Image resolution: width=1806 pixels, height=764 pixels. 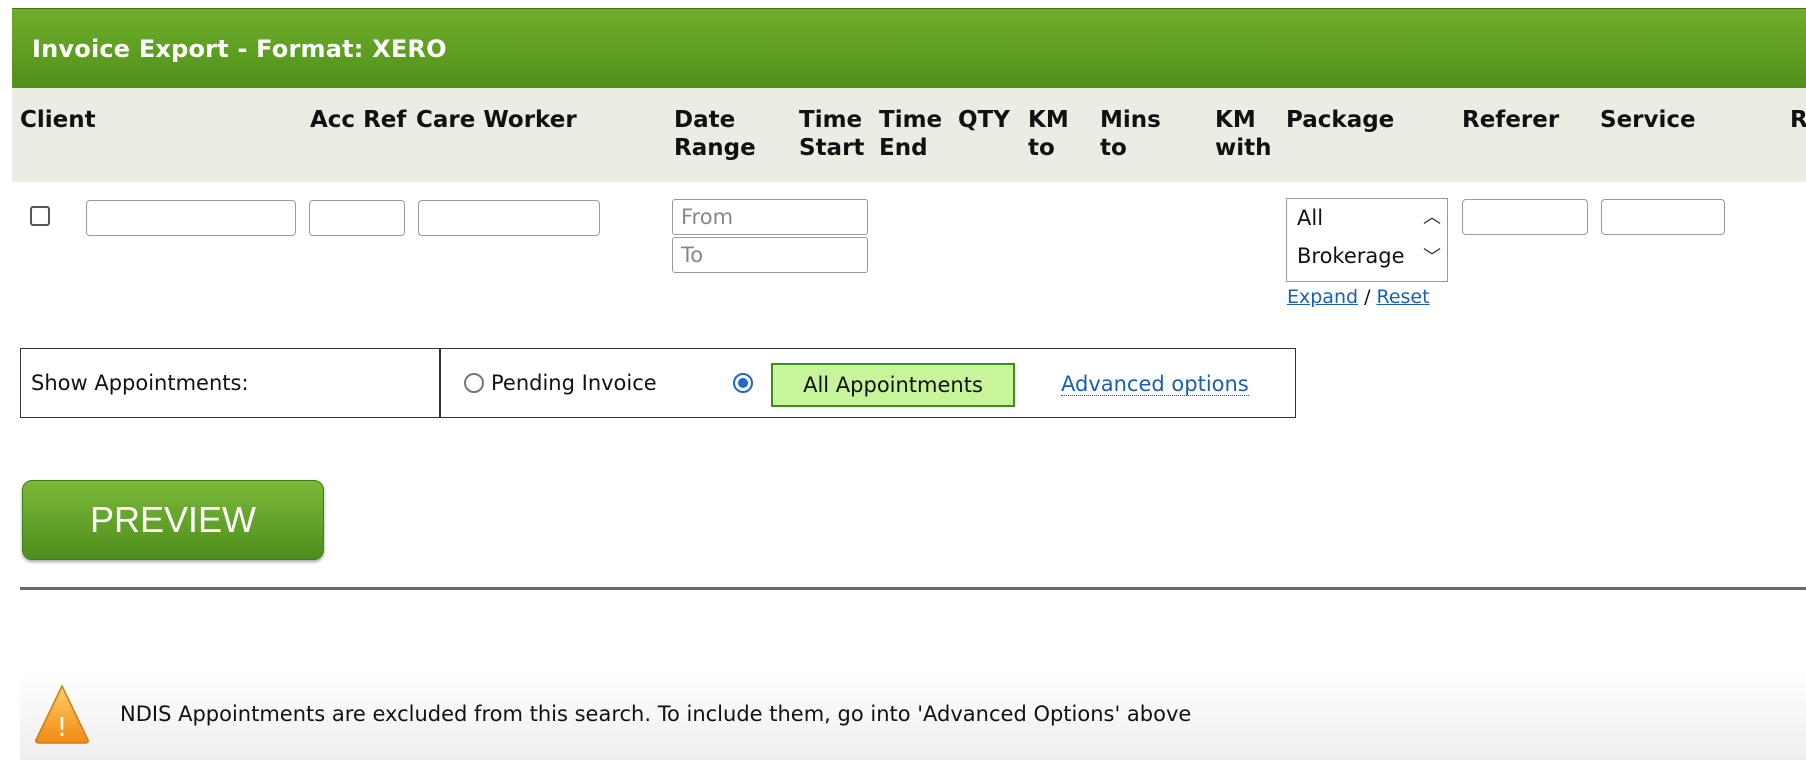 What do you see at coordinates (40, 216) in the screenshot?
I see `select-all-checkbox` at bounding box center [40, 216].